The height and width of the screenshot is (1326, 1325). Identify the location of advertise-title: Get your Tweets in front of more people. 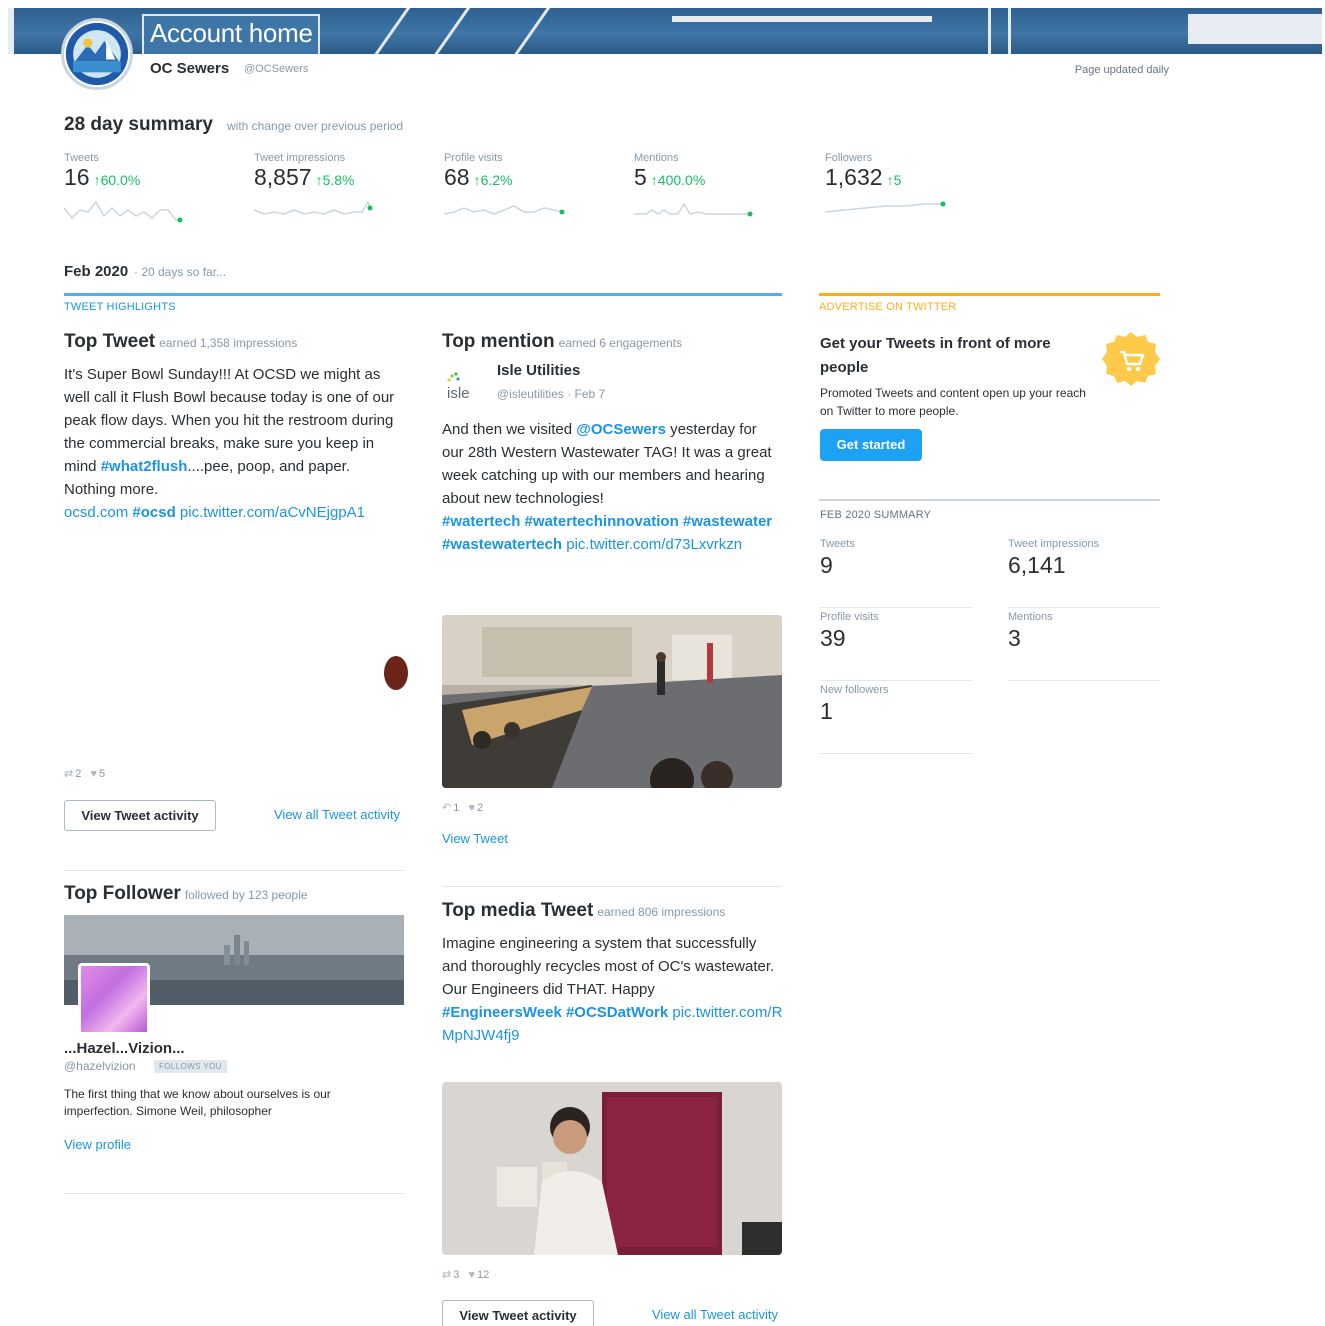
(935, 355).